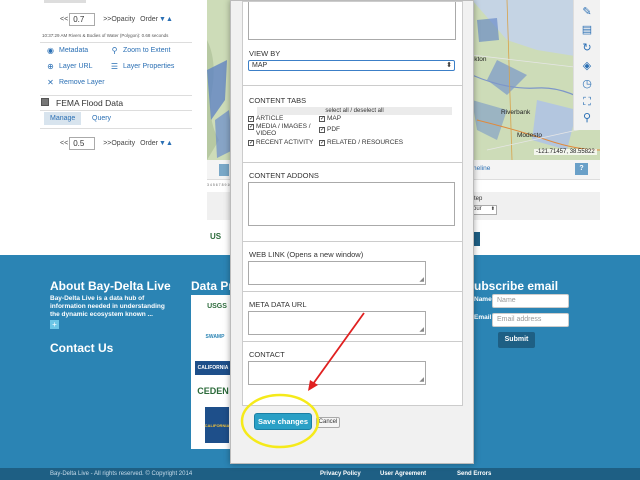 The width and height of the screenshot is (640, 480). Describe the element at coordinates (403, 474) in the screenshot. I see `user-agreement-link: User Agreement` at that location.